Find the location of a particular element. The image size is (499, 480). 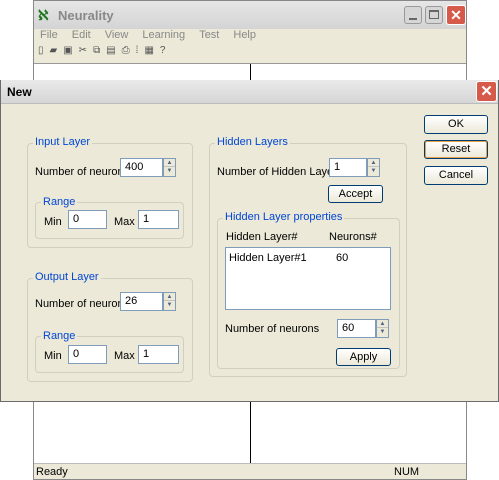

save-icon: ▣ is located at coordinates (70, 50).